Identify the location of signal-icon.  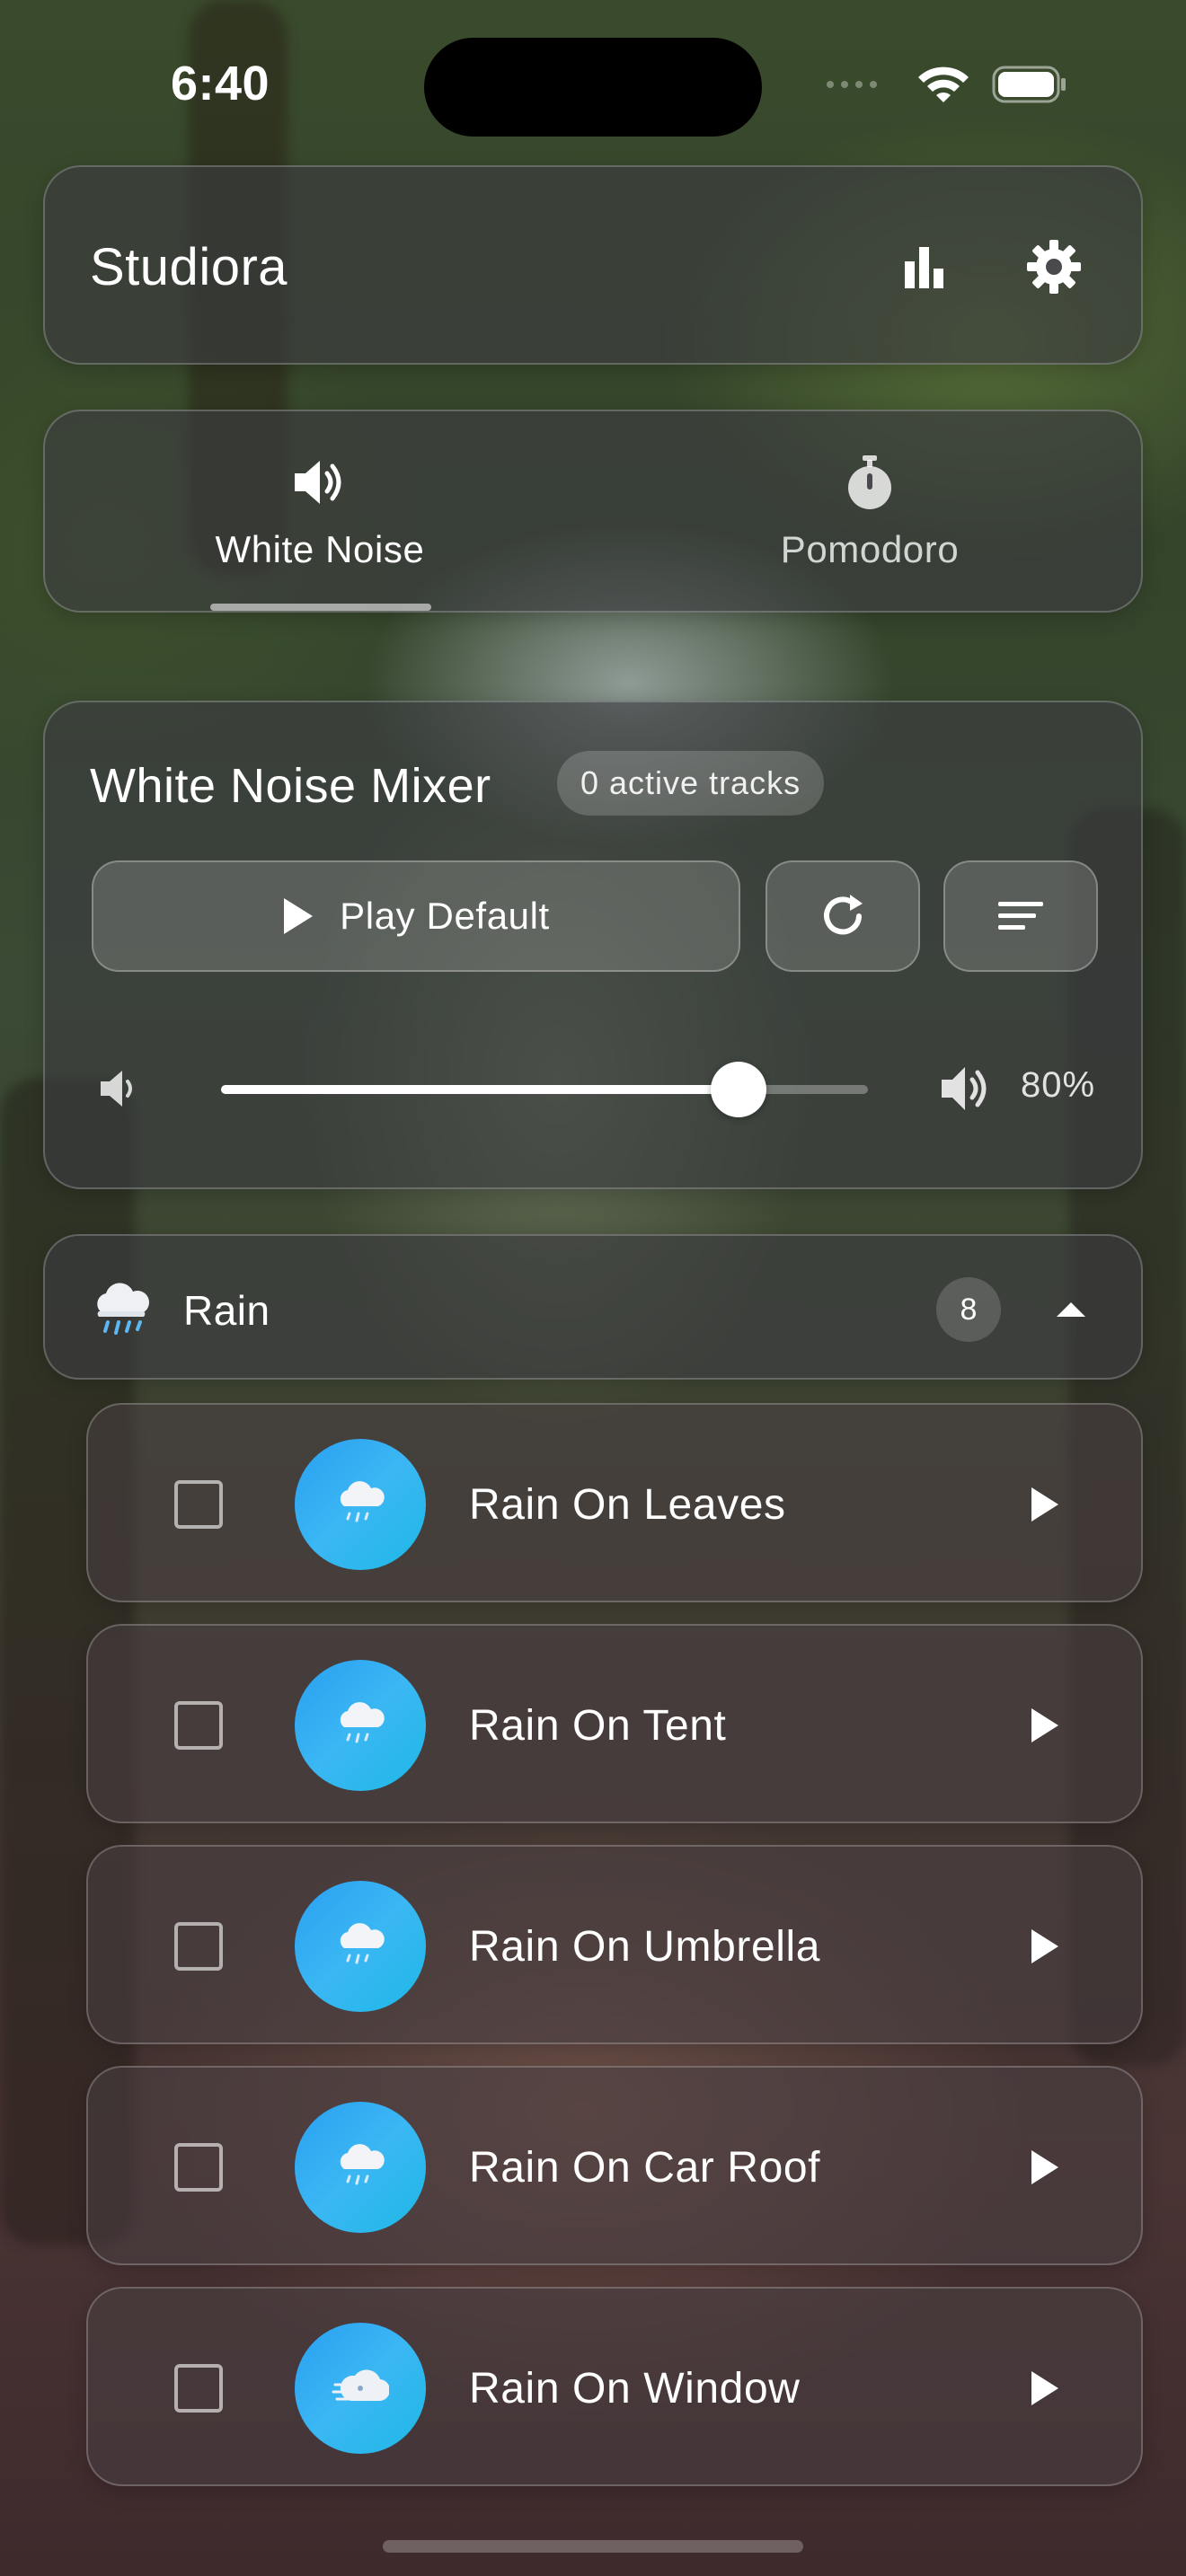
(852, 84).